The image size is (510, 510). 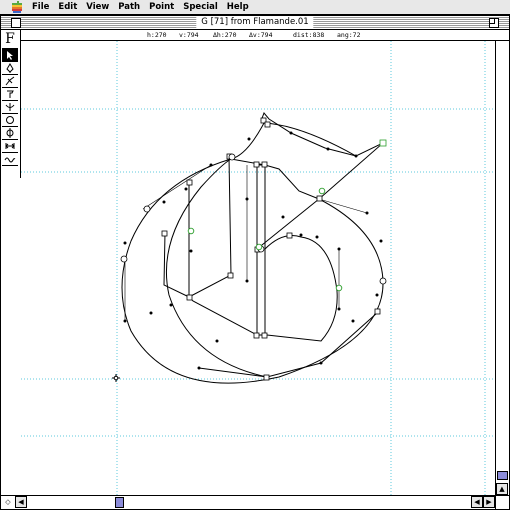 What do you see at coordinates (494, 23) in the screenshot?
I see `zoom-box` at bounding box center [494, 23].